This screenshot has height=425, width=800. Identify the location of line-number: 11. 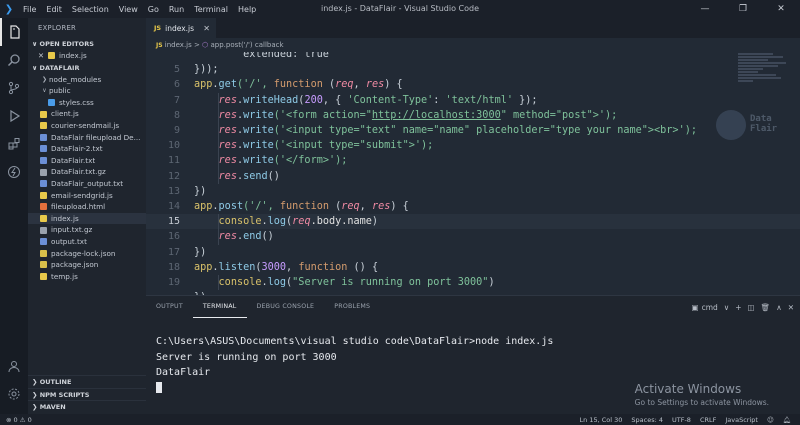
(173, 161).